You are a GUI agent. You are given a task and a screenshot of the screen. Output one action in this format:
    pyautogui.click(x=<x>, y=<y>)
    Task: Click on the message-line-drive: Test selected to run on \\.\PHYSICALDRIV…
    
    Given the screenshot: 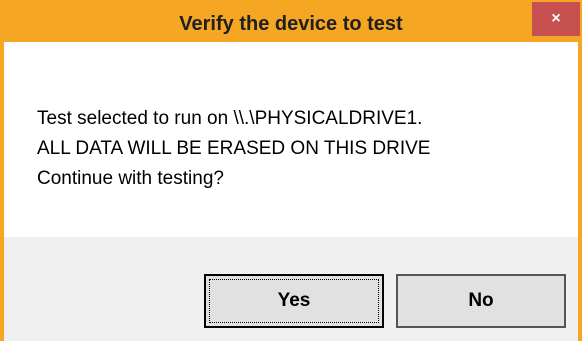 What is the action you would take?
    pyautogui.click(x=230, y=118)
    